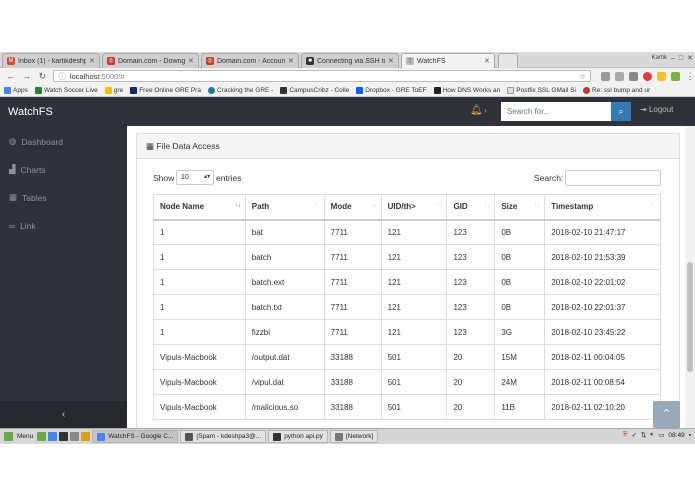 The width and height of the screenshot is (695, 494). What do you see at coordinates (16, 90) in the screenshot?
I see `bookmark-item: Apps` at bounding box center [16, 90].